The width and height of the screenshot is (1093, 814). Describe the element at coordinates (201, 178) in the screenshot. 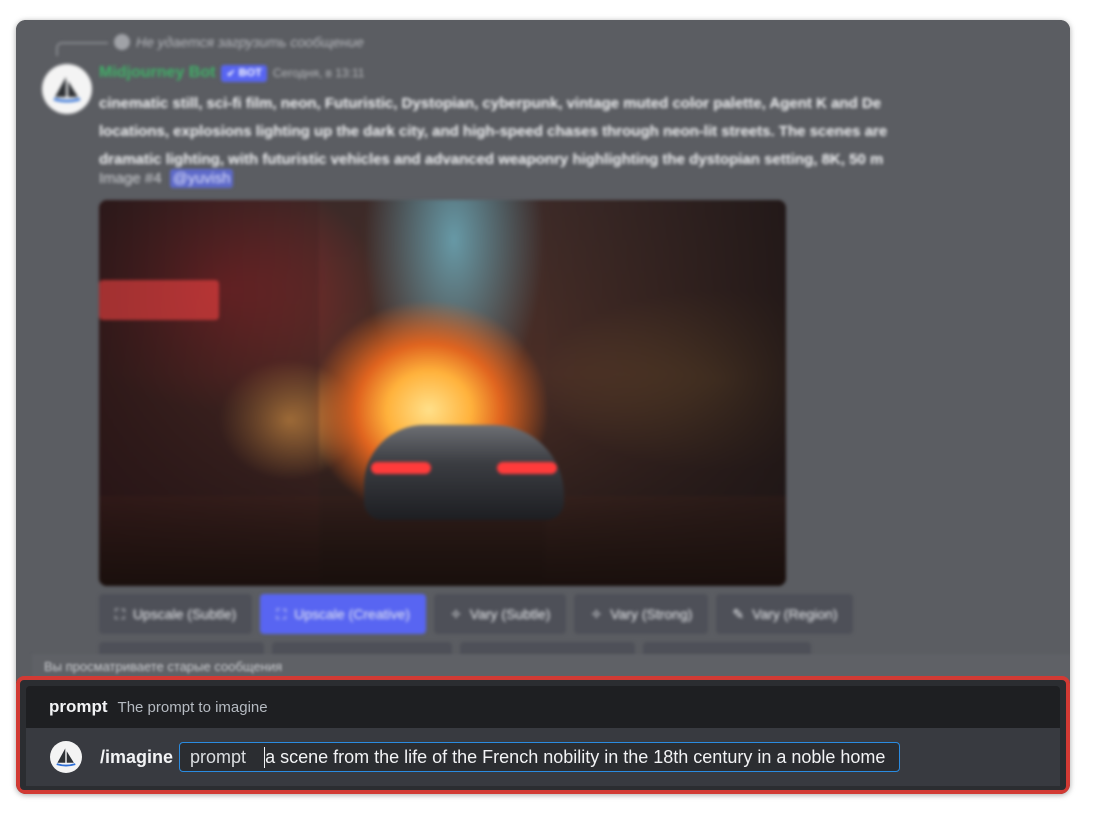

I see `user-mention: @yuvish` at that location.